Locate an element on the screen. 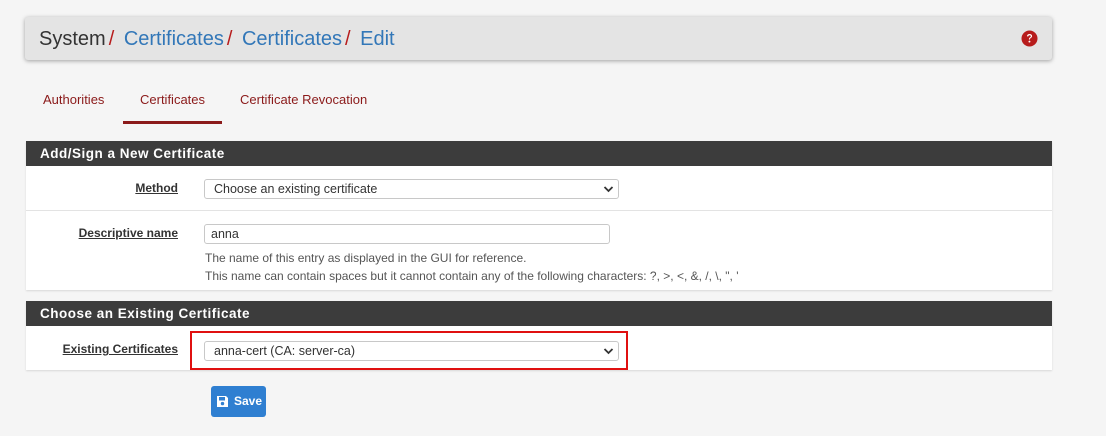 This screenshot has height=436, width=1106. panel-title: Choose an Existing Certificate is located at coordinates (539, 313).